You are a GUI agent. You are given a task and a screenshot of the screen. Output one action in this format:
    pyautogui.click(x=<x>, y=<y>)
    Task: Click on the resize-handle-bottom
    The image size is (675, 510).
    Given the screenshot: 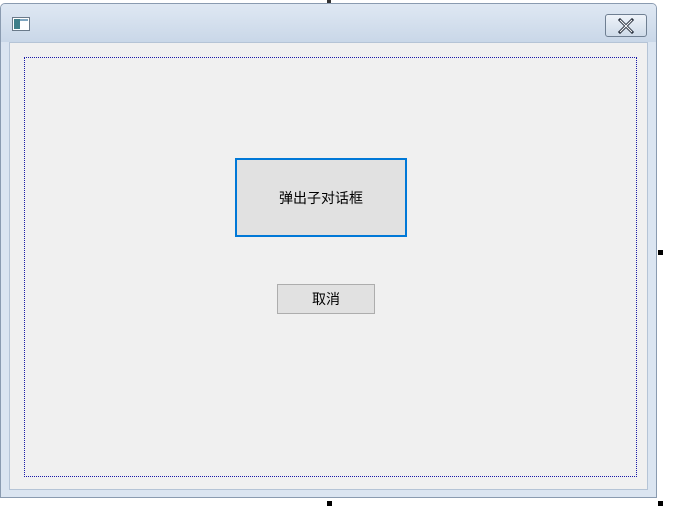 What is the action you would take?
    pyautogui.click(x=329, y=503)
    